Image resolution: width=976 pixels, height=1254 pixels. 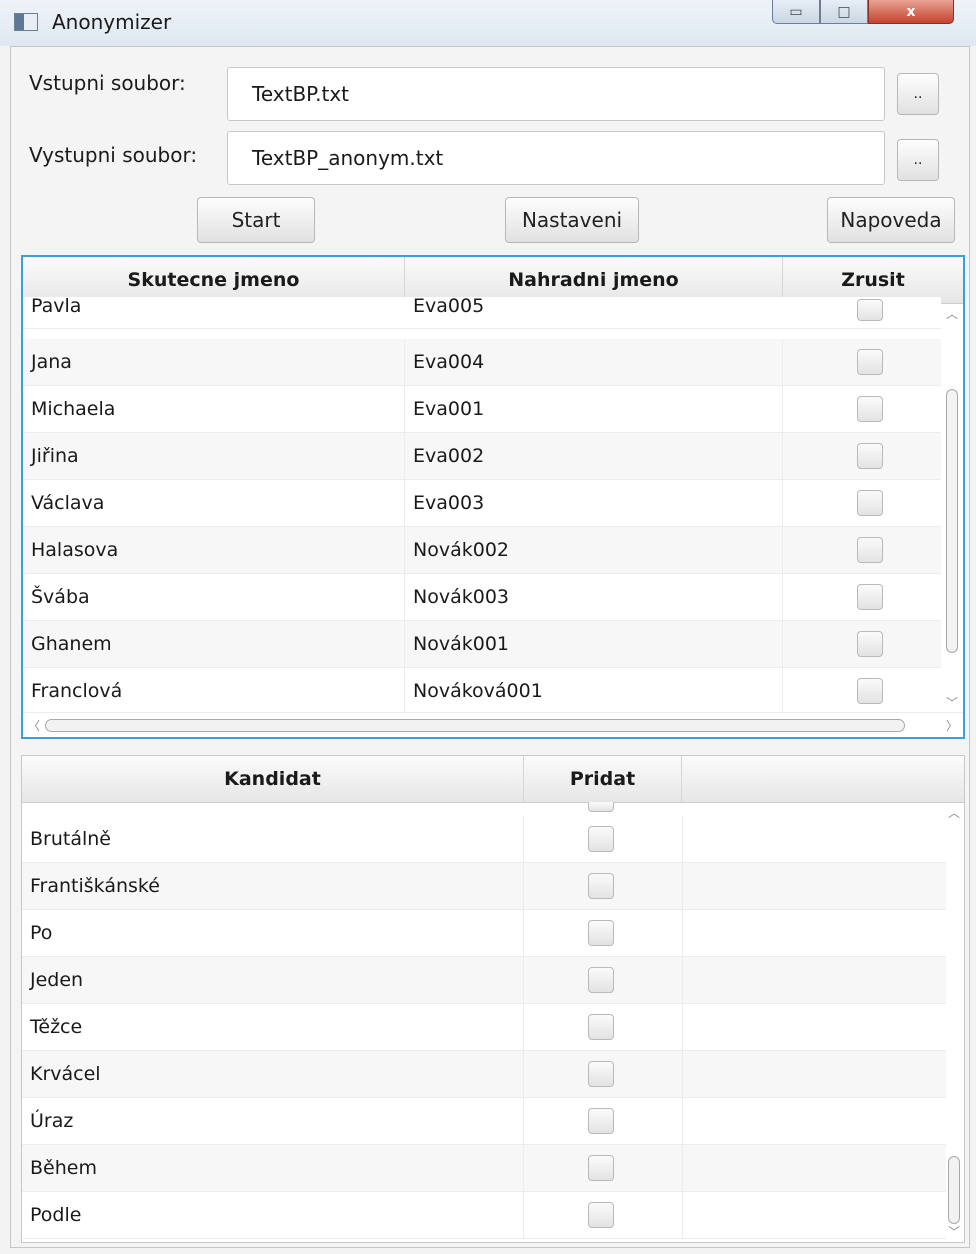 I want to click on app-icon, so click(x=26, y=22).